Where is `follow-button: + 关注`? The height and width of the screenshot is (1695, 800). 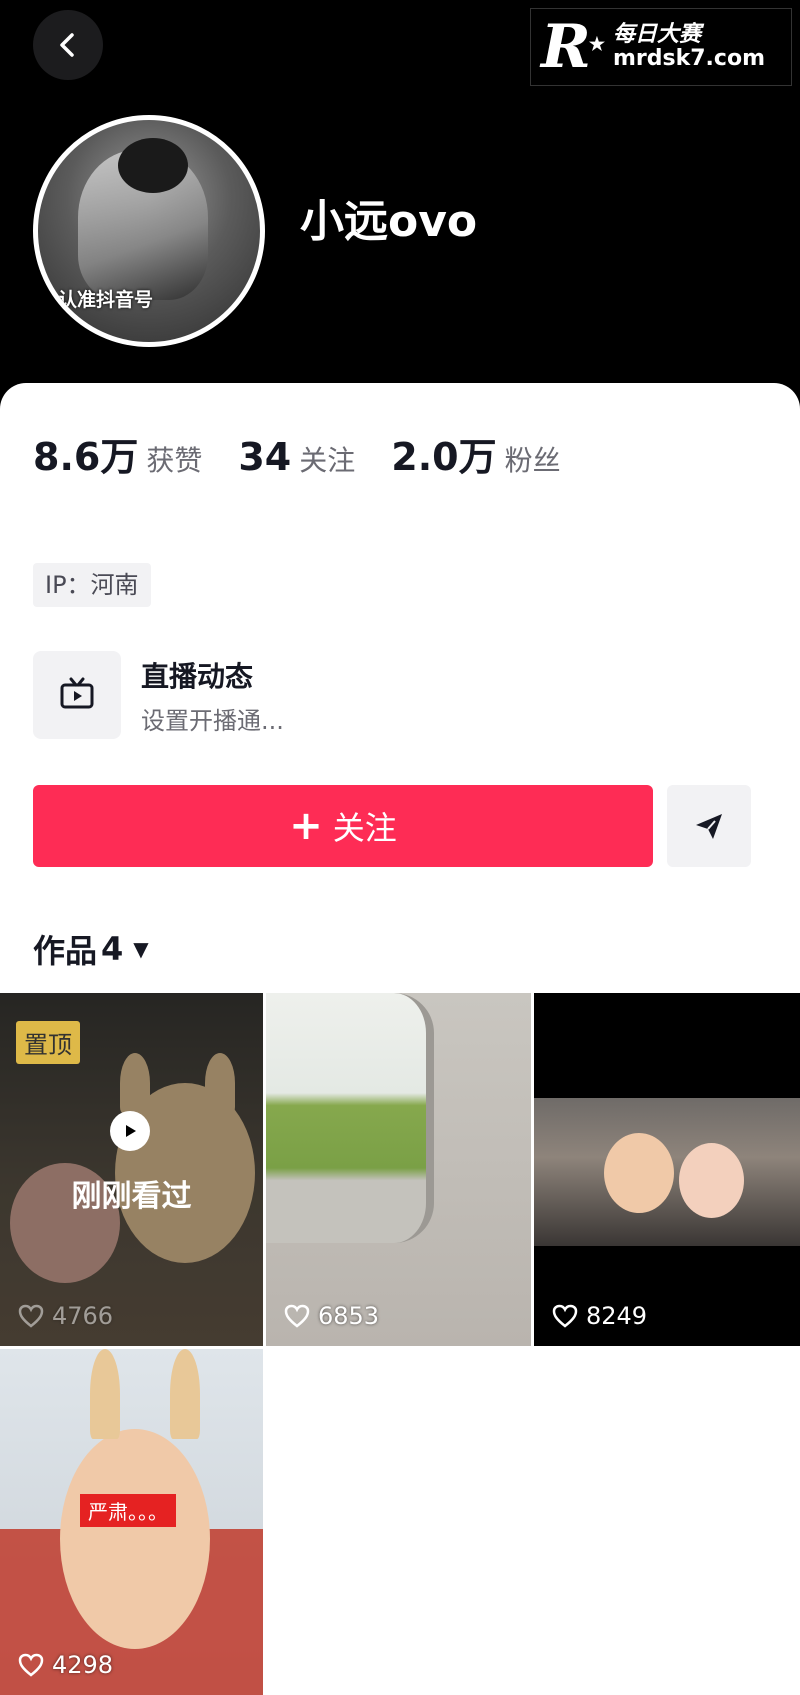 follow-button: + 关注 is located at coordinates (343, 826).